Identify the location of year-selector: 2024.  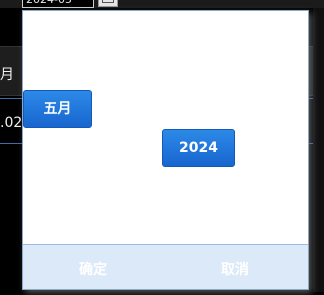
(198, 148).